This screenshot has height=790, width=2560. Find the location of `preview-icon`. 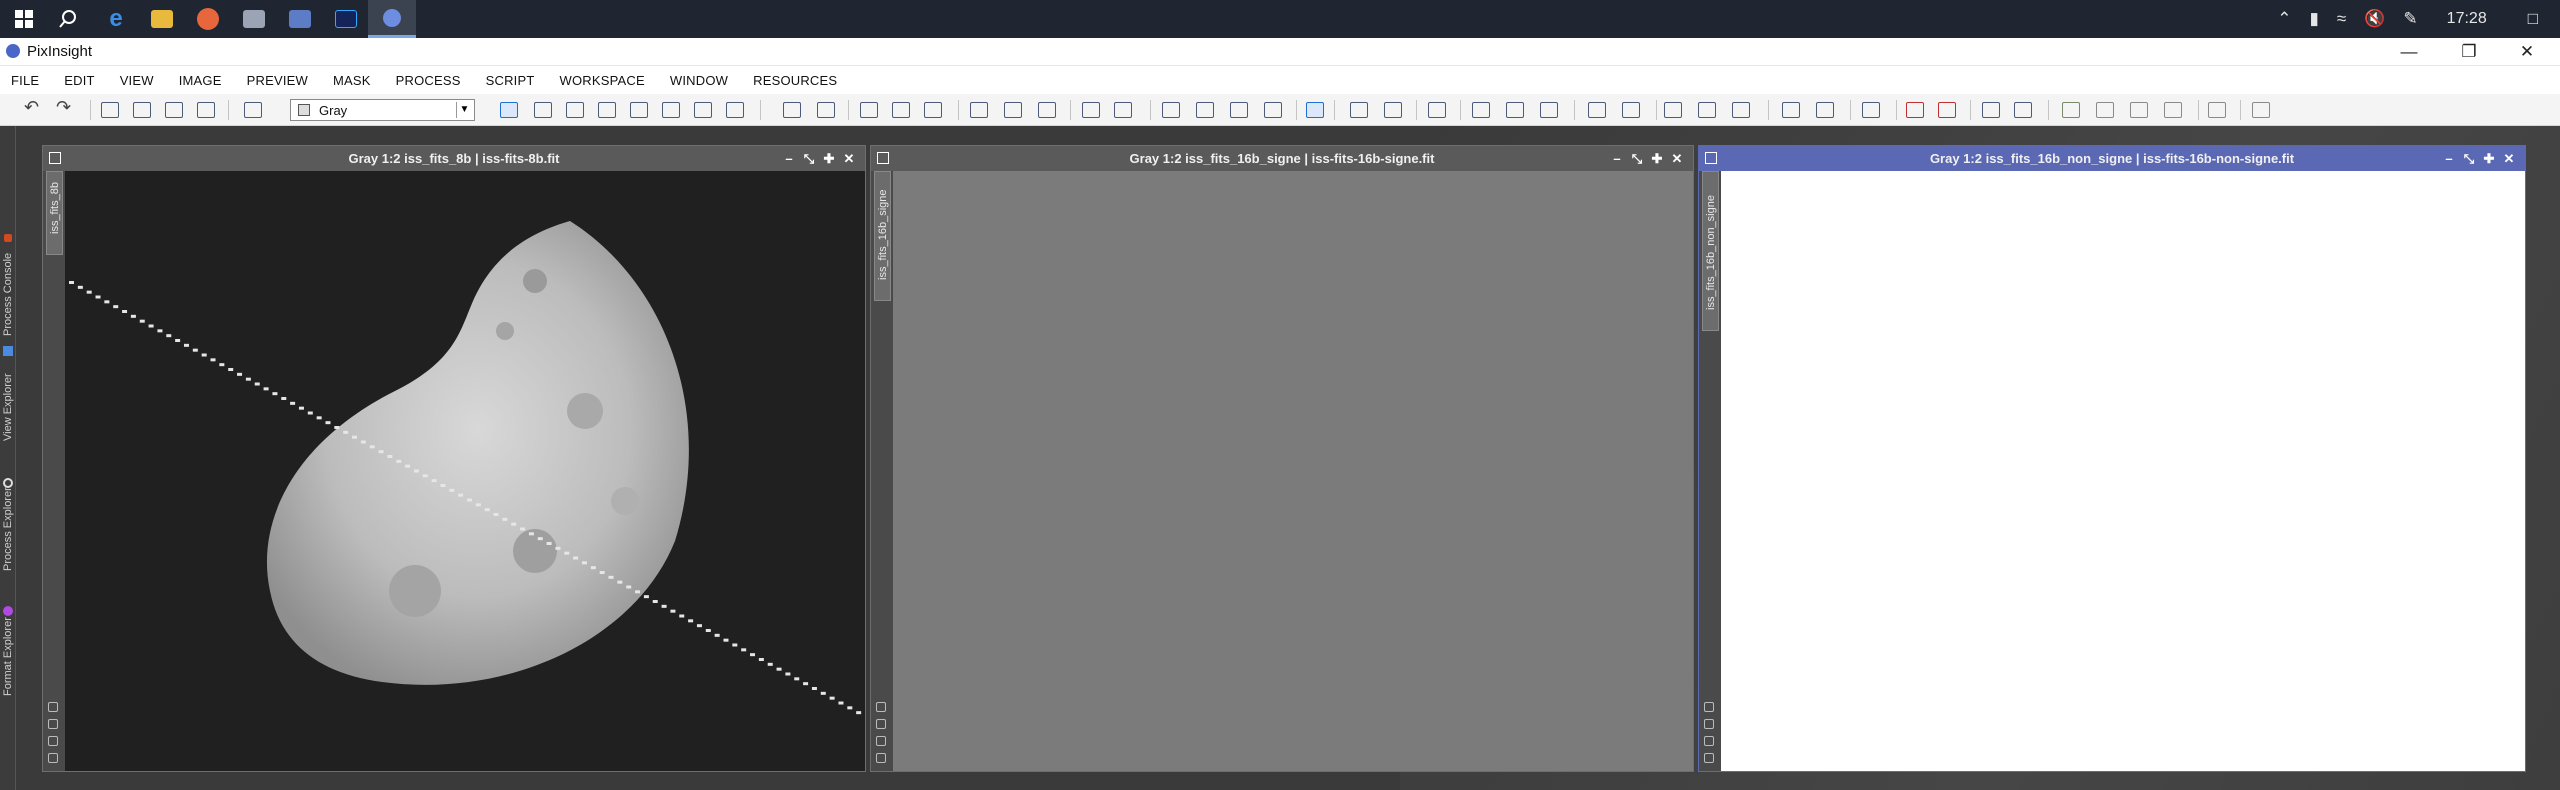

preview-icon is located at coordinates (703, 110).